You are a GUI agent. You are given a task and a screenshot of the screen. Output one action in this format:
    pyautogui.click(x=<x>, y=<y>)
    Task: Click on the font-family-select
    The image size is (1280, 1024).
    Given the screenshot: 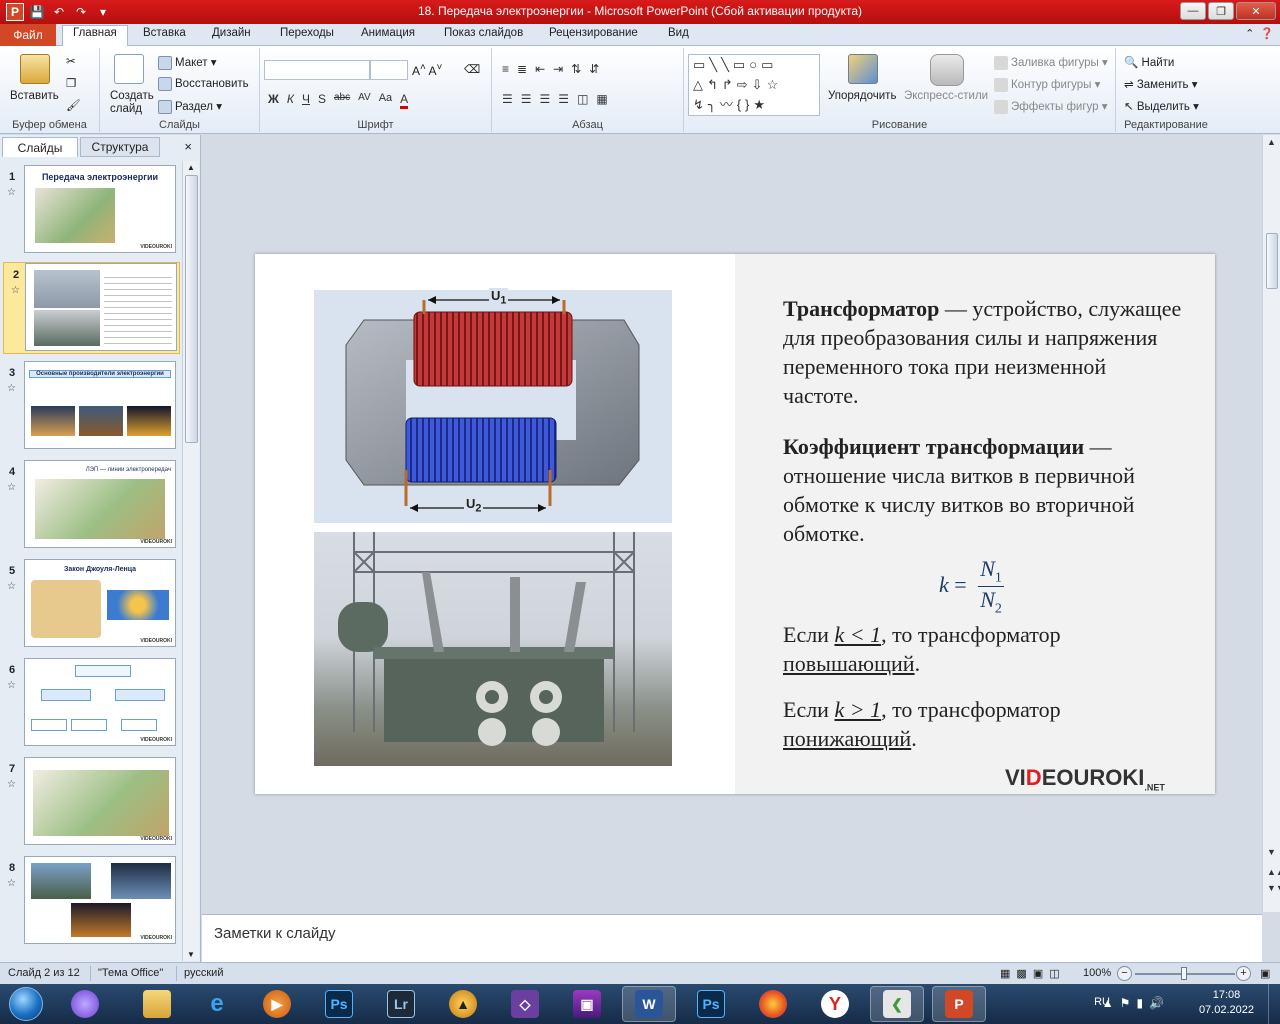 What is the action you would take?
    pyautogui.click(x=317, y=70)
    